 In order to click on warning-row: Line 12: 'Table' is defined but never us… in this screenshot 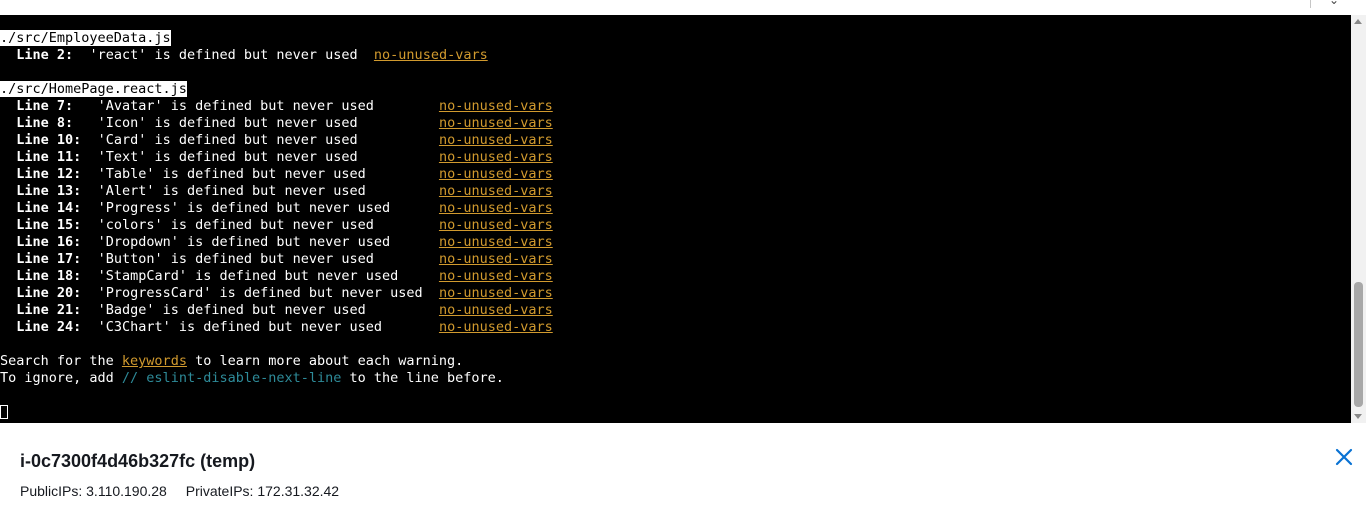, I will do `click(276, 174)`.